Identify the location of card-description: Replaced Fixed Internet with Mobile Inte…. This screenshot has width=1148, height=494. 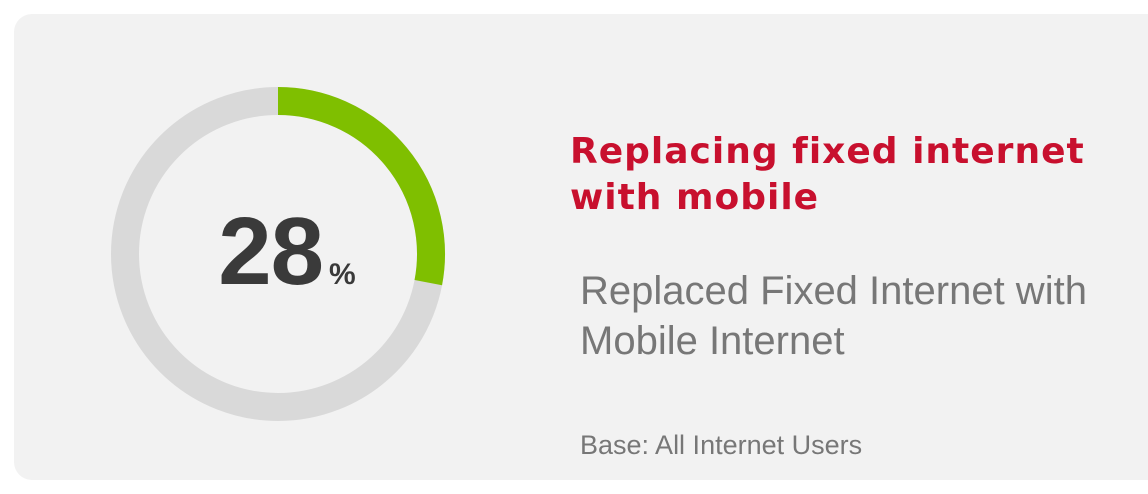
(833, 316).